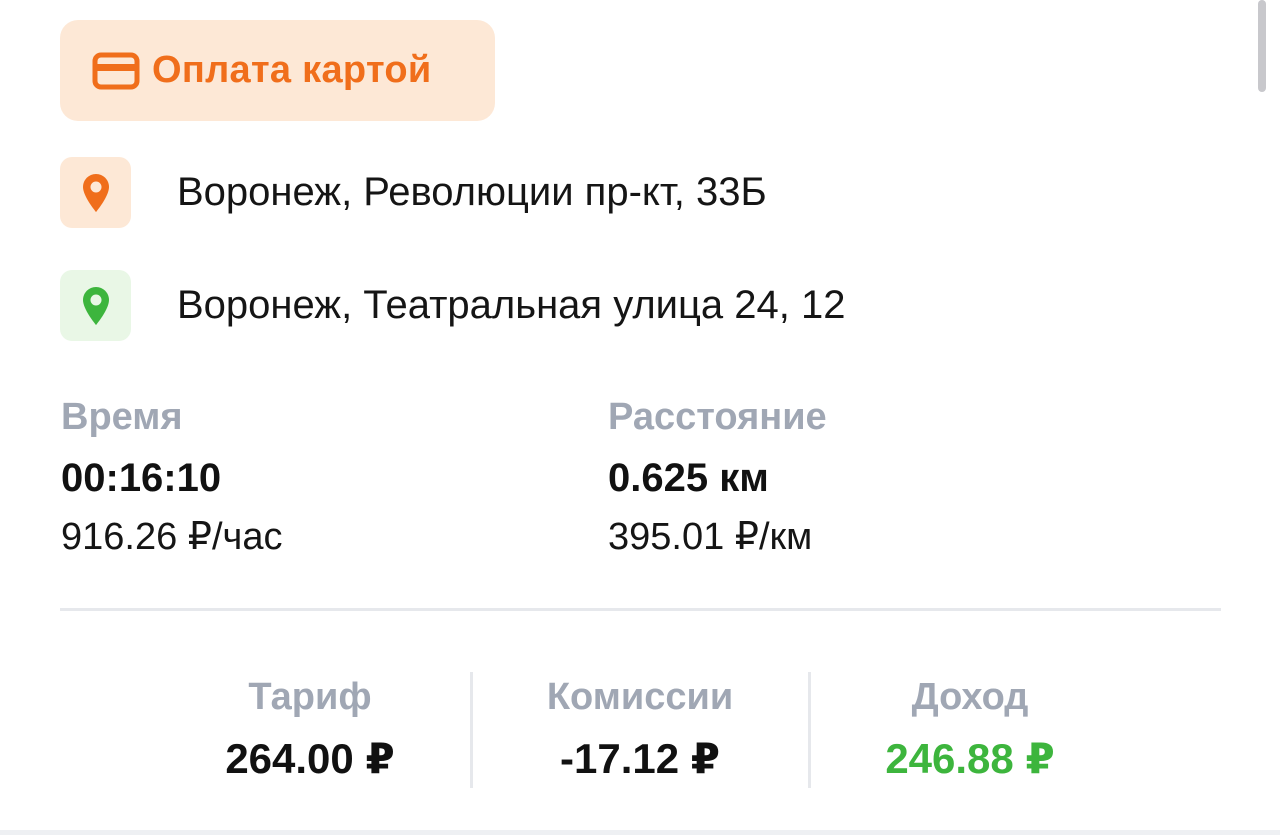  I want to click on time-metric: Время 00:16:10 916.26 ₽/час, so click(171, 477).